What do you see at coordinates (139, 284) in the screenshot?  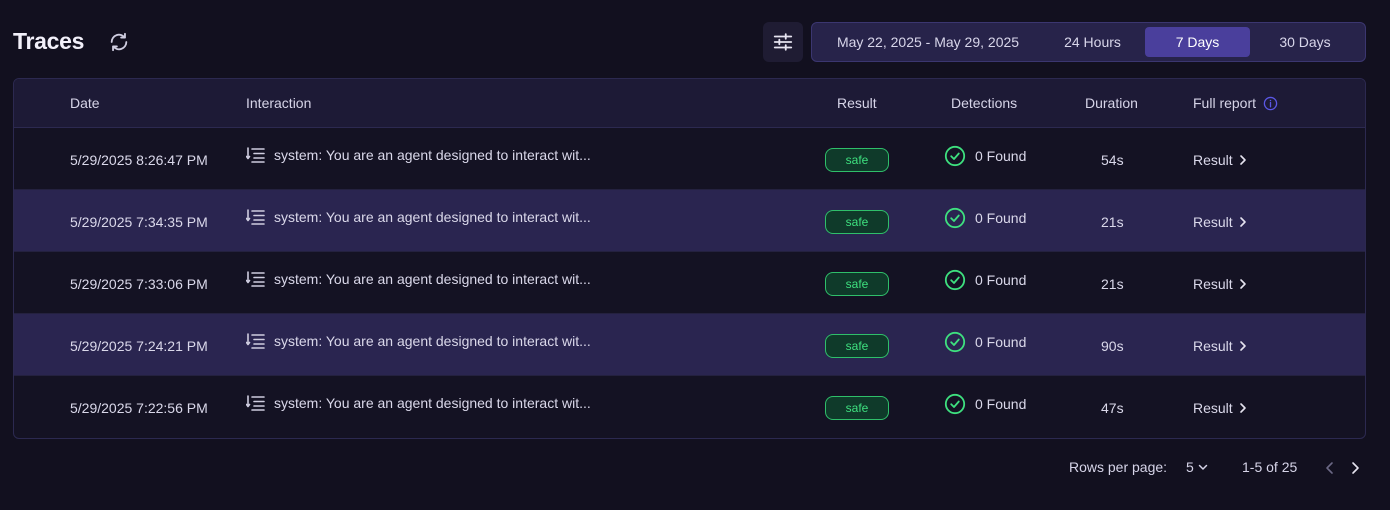 I see `trace-date: 5/29/2025 7:33:06 PM` at bounding box center [139, 284].